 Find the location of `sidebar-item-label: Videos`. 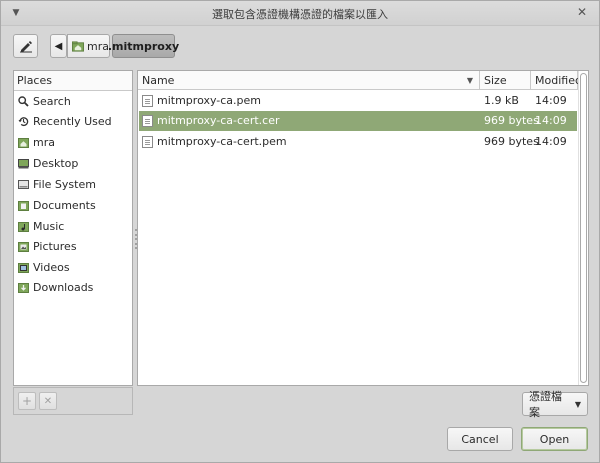

sidebar-item-label: Videos is located at coordinates (51, 267).